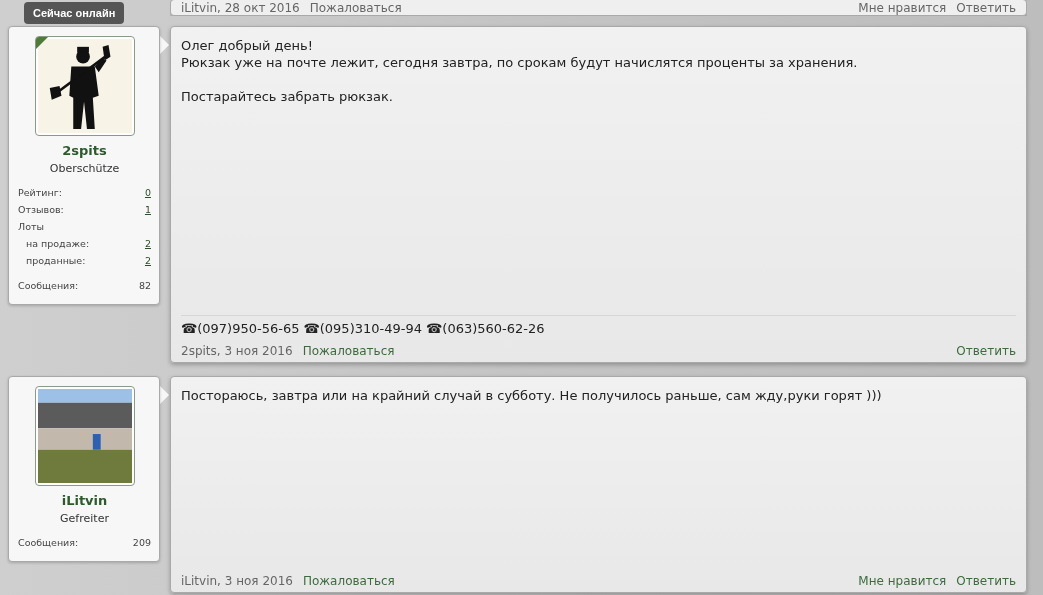 The image size is (1043, 595). I want to click on silhouette-avatar-icon, so click(84, 86).